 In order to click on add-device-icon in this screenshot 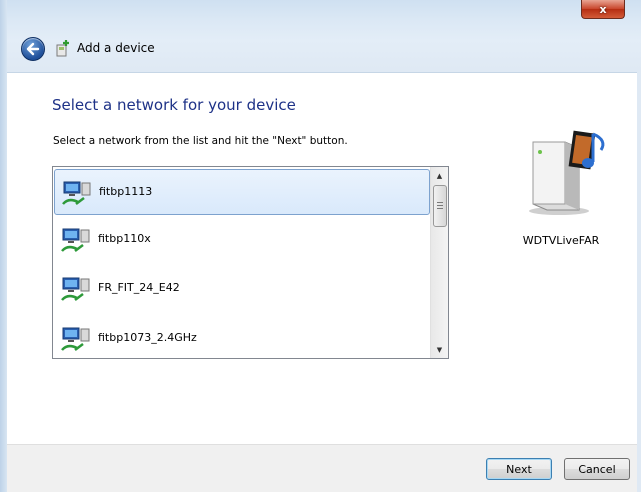, I will do `click(62, 48)`.